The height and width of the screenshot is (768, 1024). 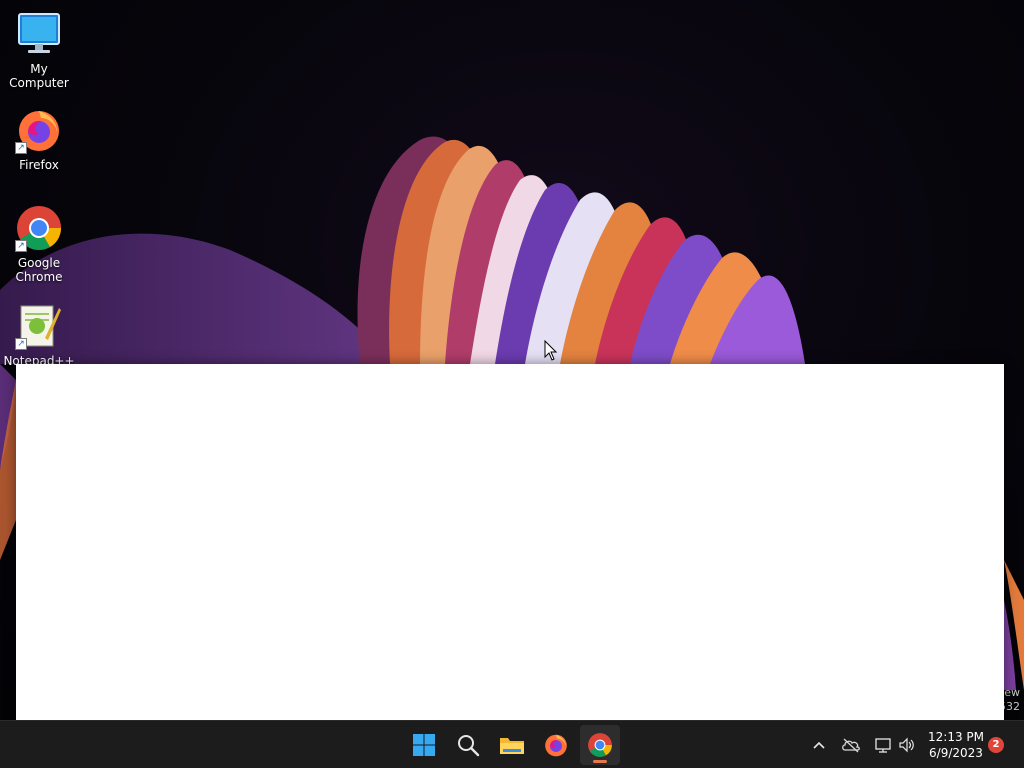 I want to click on folder-icon, so click(x=512, y=746).